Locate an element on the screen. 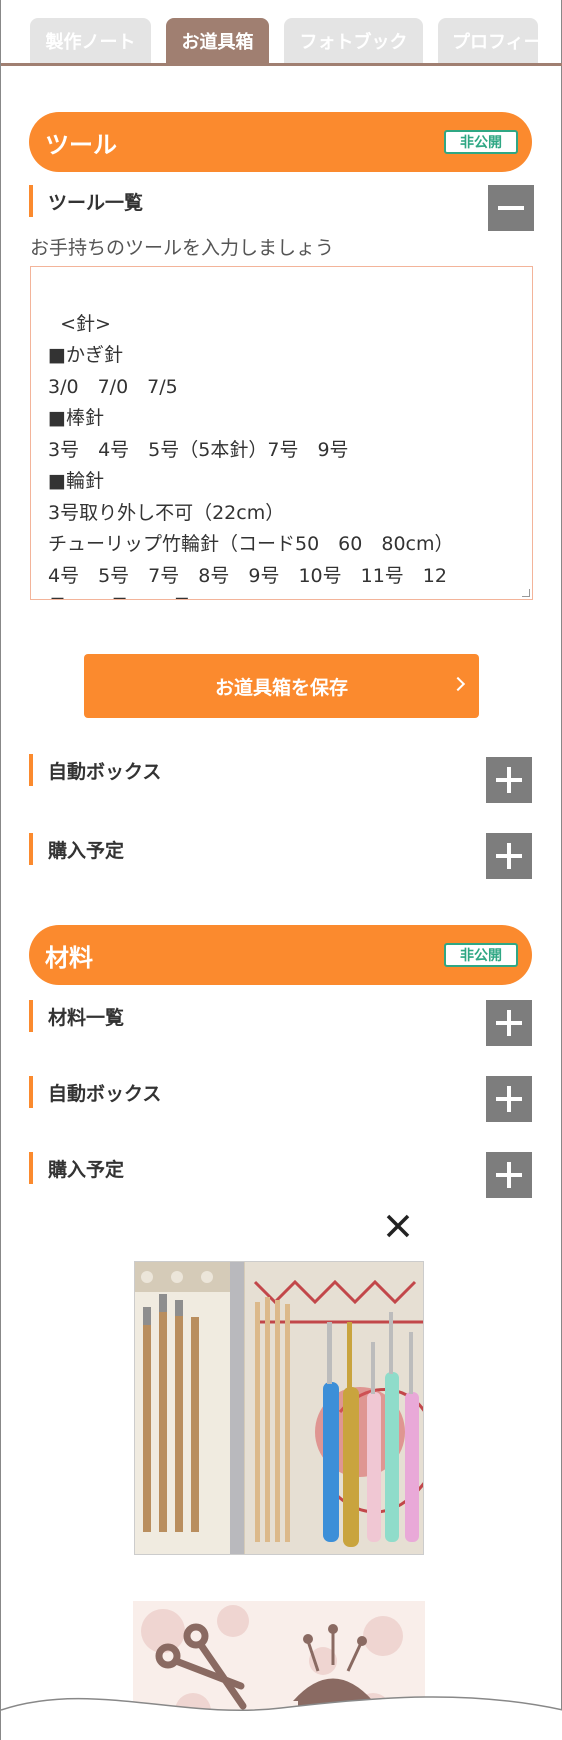 The width and height of the screenshot is (562, 1740). save-toolbox-button: お道具箱を保存 is located at coordinates (281, 686).